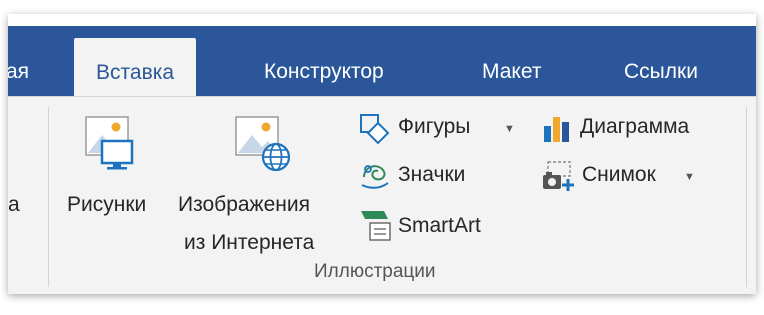  What do you see at coordinates (249, 242) in the screenshot?
I see `online-pictures-label-line2: из Интернета` at bounding box center [249, 242].